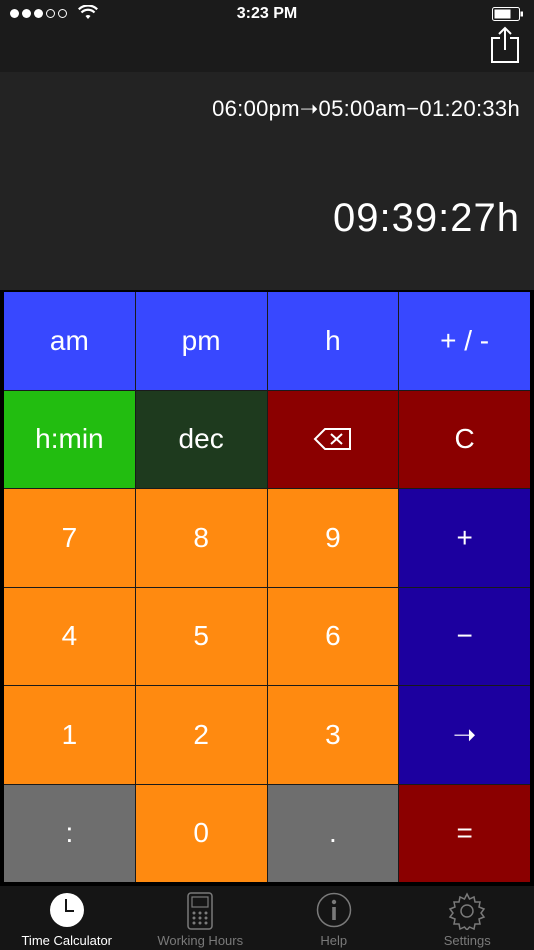  I want to click on digit-3-key: 3, so click(333, 735).